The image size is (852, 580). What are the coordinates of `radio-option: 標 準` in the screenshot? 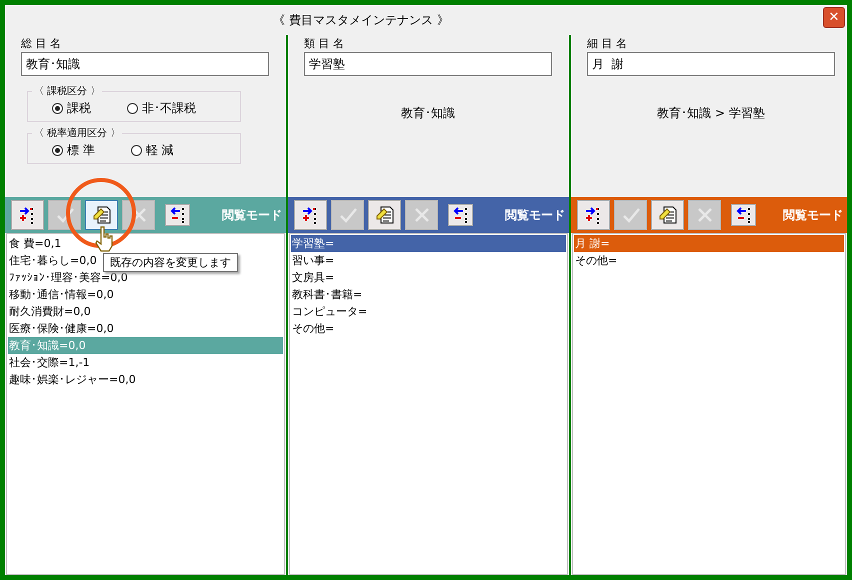 It's located at (73, 150).